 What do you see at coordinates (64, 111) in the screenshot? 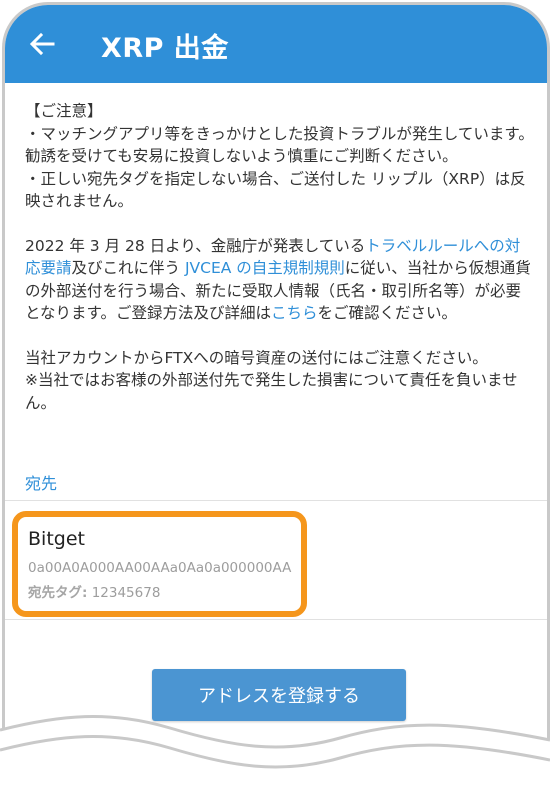
I see `notice-heading: 【ご注意】` at bounding box center [64, 111].